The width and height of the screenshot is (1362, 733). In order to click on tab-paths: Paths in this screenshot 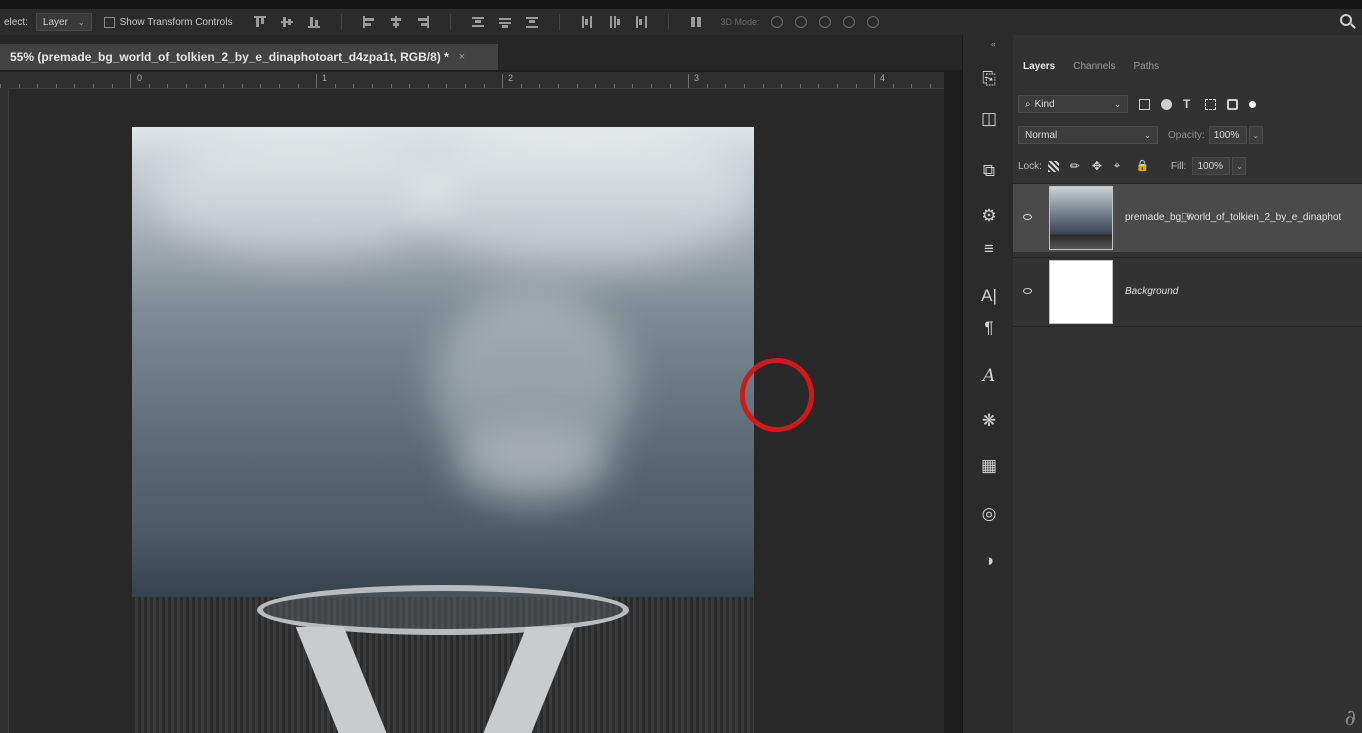, I will do `click(1147, 66)`.